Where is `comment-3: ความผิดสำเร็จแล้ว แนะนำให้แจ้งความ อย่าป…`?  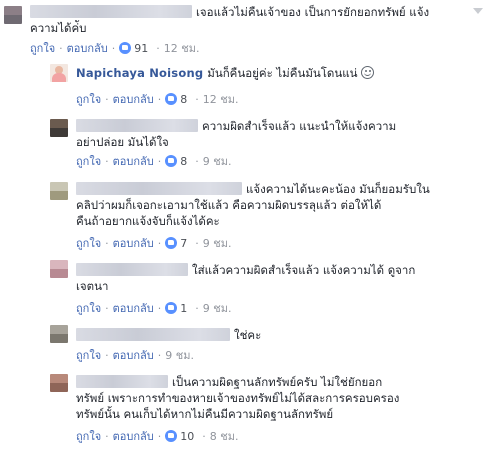
comment-3: ความผิดสำเร็จแล้ว แนะนำให้แจ้งความ อย่าป… is located at coordinates (246, 142).